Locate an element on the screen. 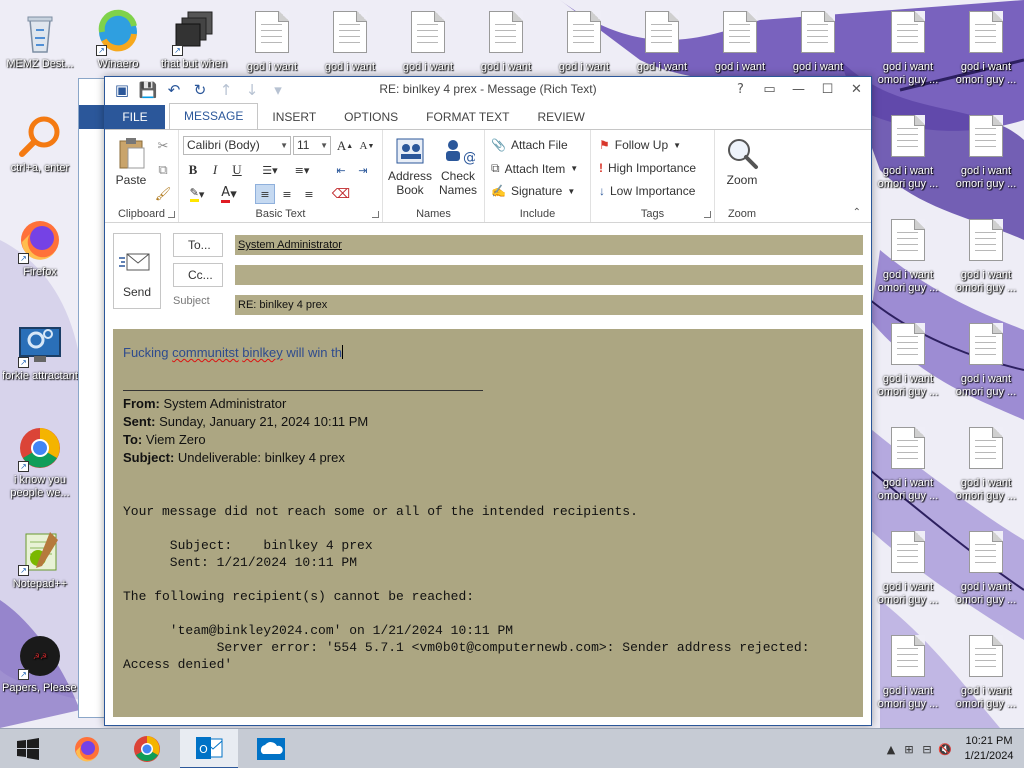 The image size is (1024, 768). basic-text-dialog-launcher is located at coordinates (375, 214).